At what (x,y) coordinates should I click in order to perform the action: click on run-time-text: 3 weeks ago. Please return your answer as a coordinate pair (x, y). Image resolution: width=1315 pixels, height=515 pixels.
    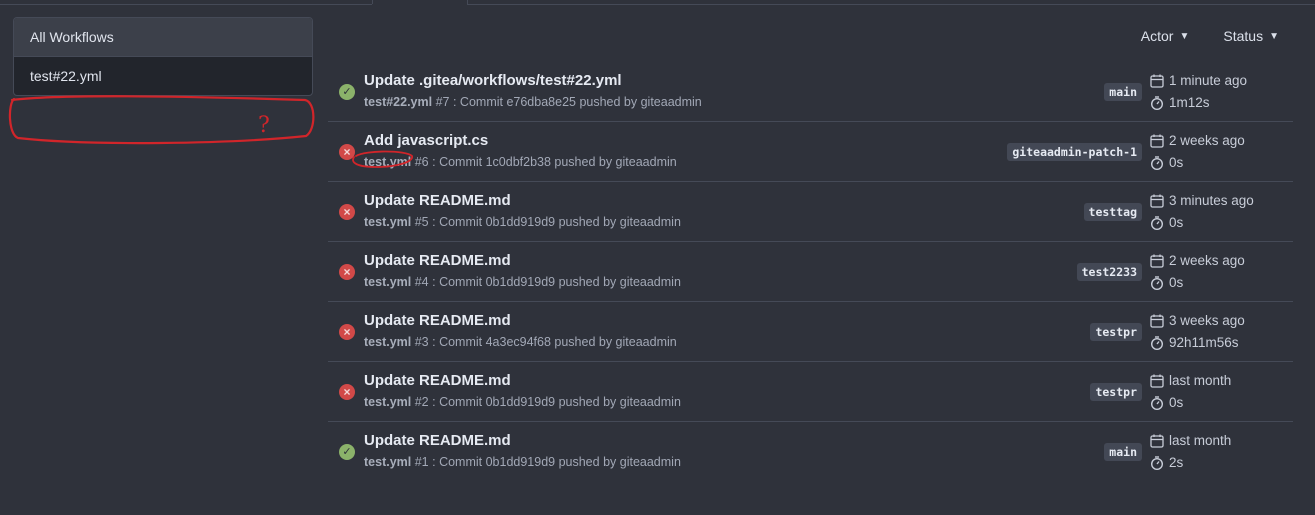
    Looking at the image, I should click on (1207, 320).